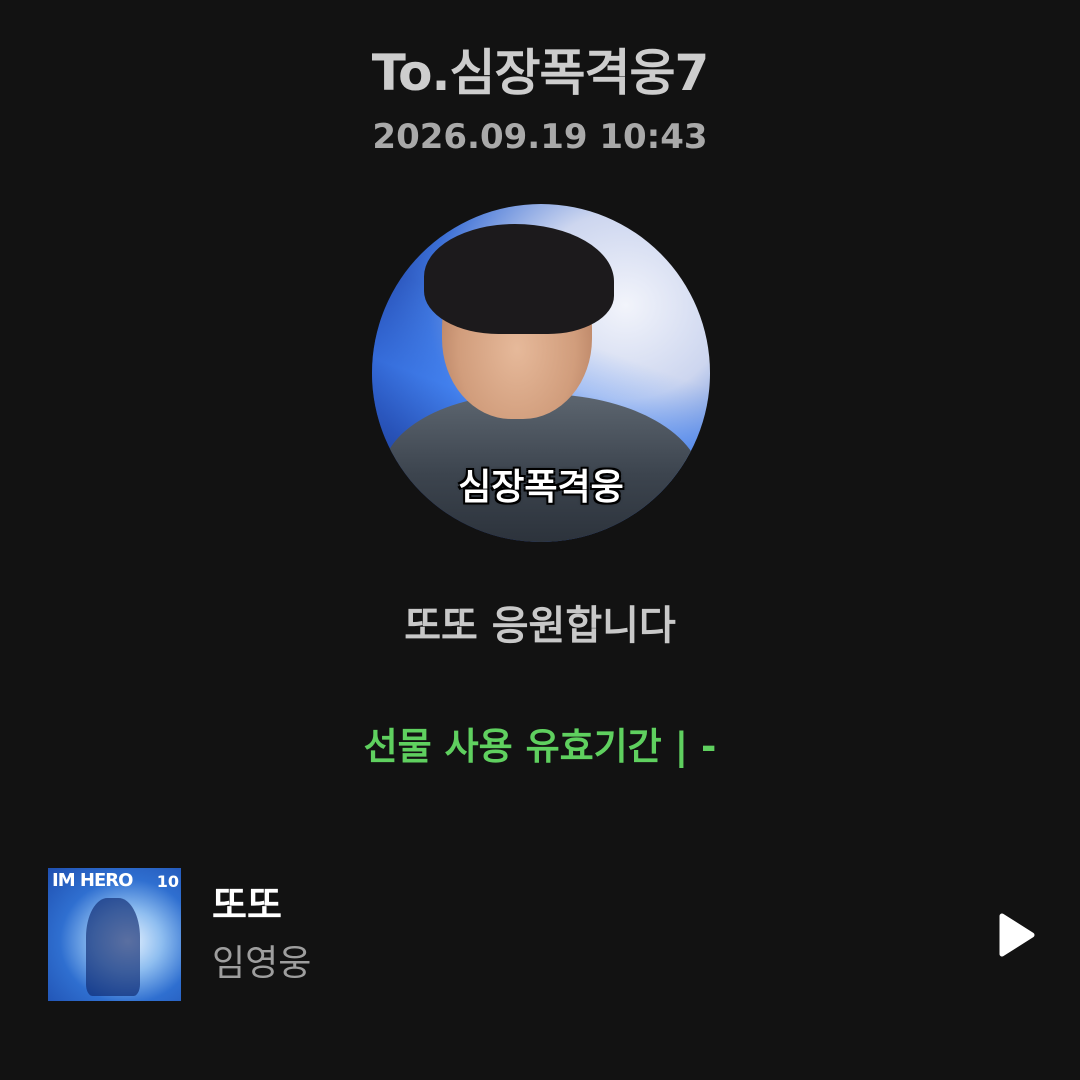 The width and height of the screenshot is (1080, 1080). What do you see at coordinates (540, 626) in the screenshot?
I see `gift-message: 또또 응원합니다` at bounding box center [540, 626].